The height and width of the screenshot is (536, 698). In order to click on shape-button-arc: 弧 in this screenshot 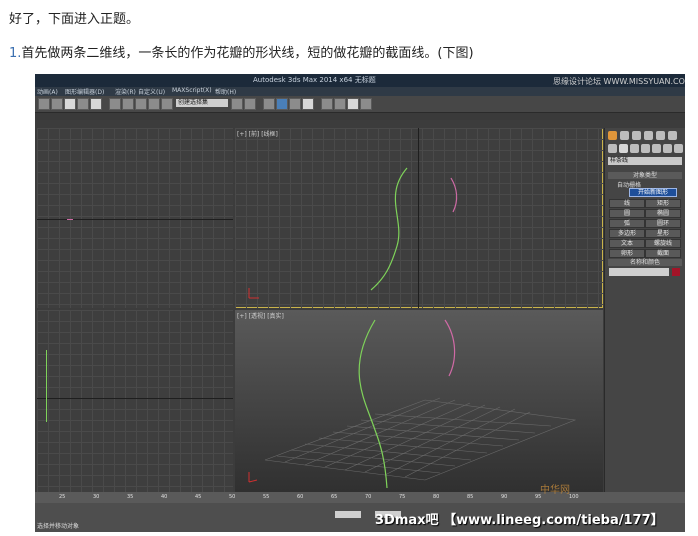, I will do `click(627, 223)`.